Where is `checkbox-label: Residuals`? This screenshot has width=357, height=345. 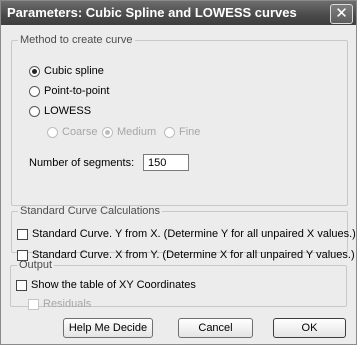 checkbox-label: Residuals is located at coordinates (67, 304).